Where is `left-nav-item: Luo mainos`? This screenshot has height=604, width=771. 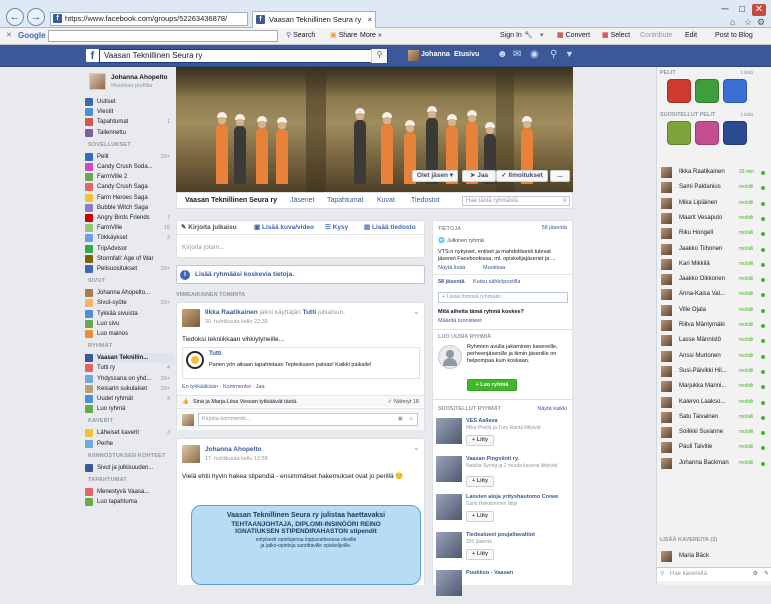
left-nav-item: Luo mainos is located at coordinates (129, 334).